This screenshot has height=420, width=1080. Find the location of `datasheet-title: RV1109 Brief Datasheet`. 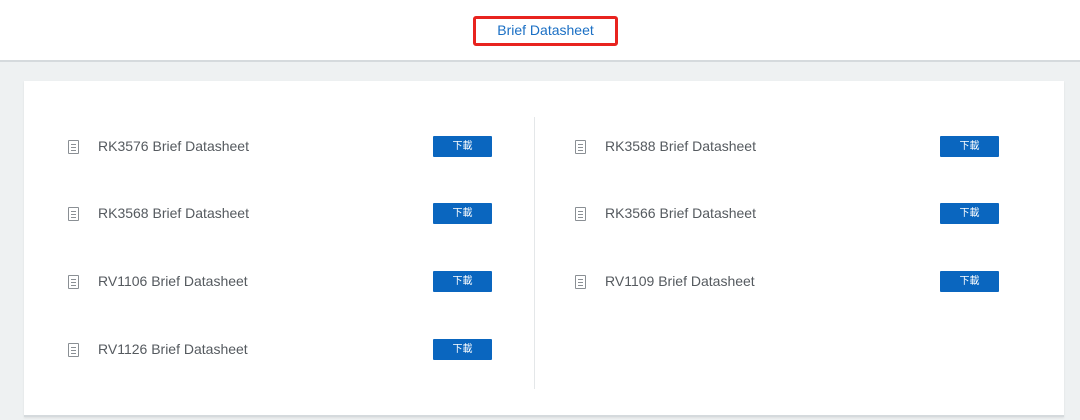

datasheet-title: RV1109 Brief Datasheet is located at coordinates (680, 281).